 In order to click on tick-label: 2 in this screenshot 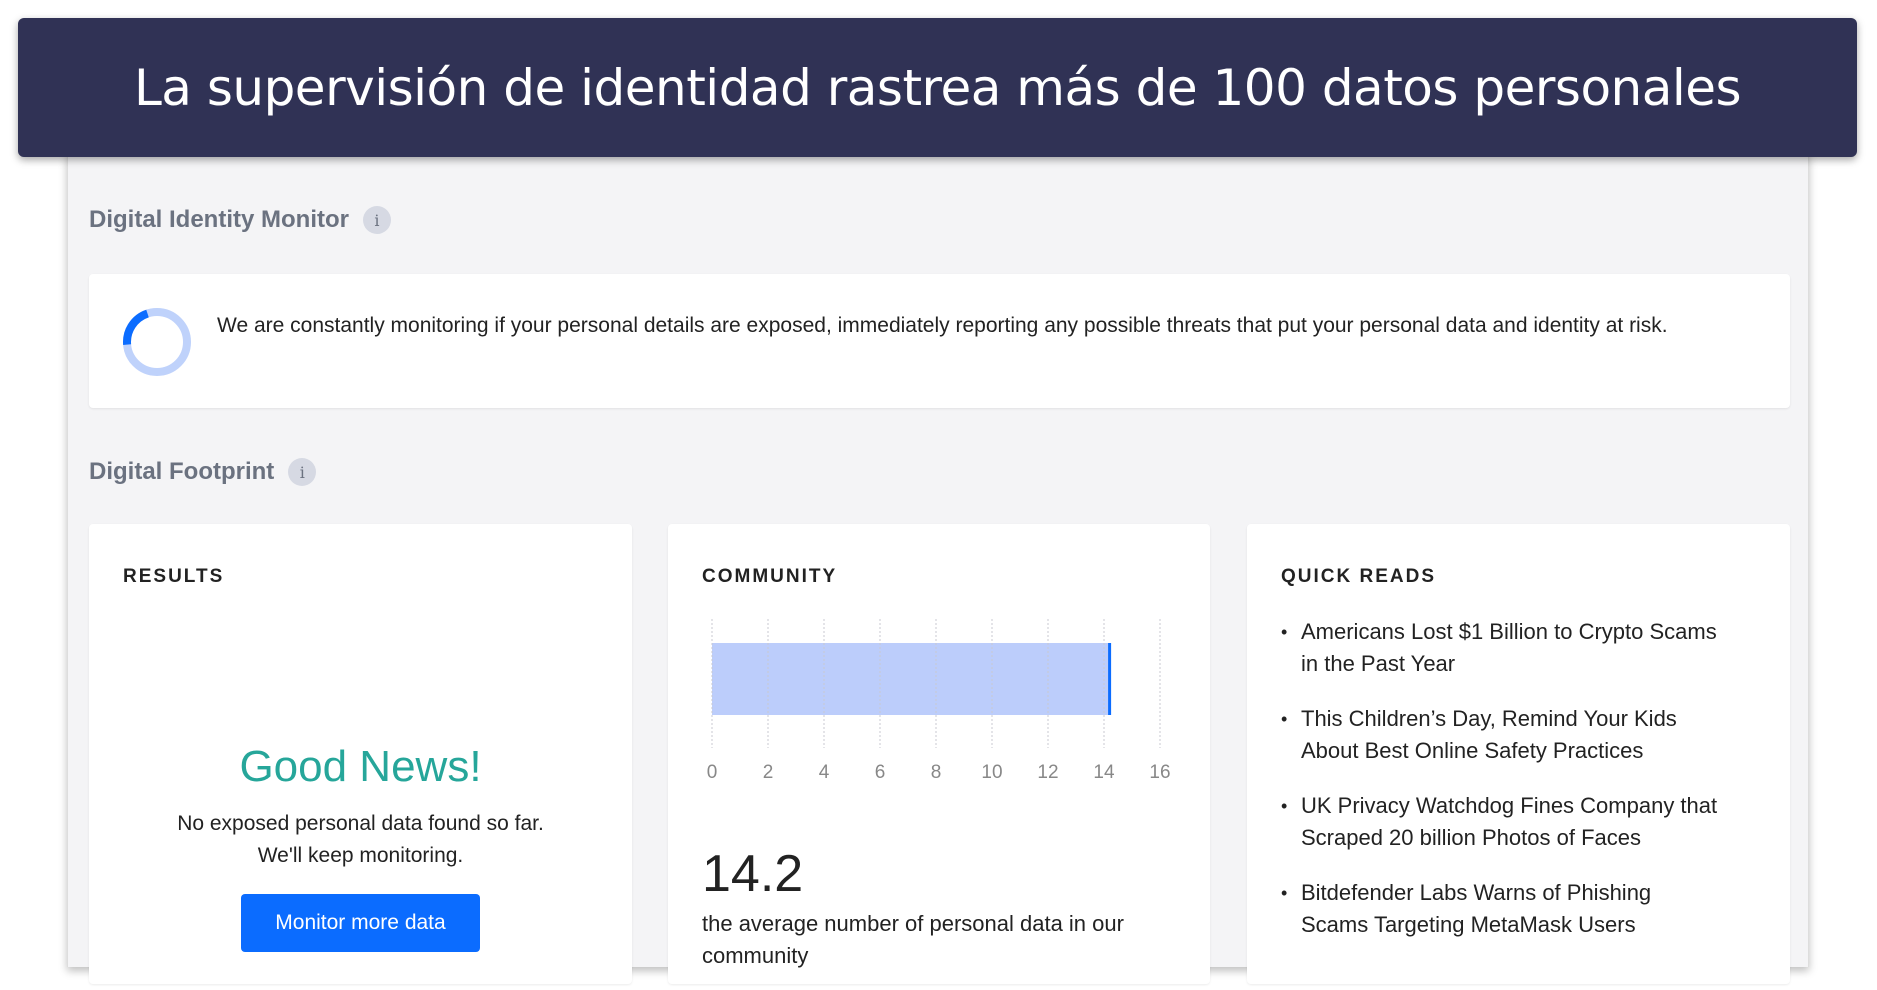, I will do `click(768, 772)`.